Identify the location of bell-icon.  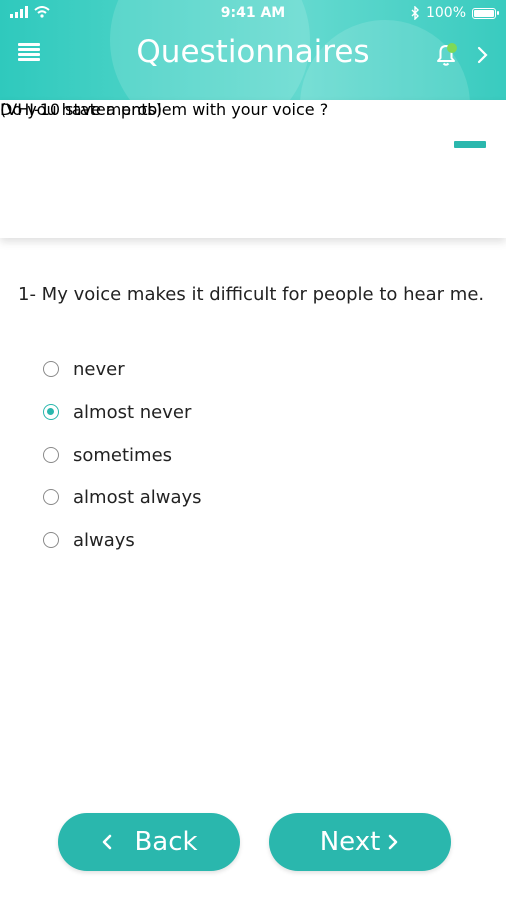
(446, 55).